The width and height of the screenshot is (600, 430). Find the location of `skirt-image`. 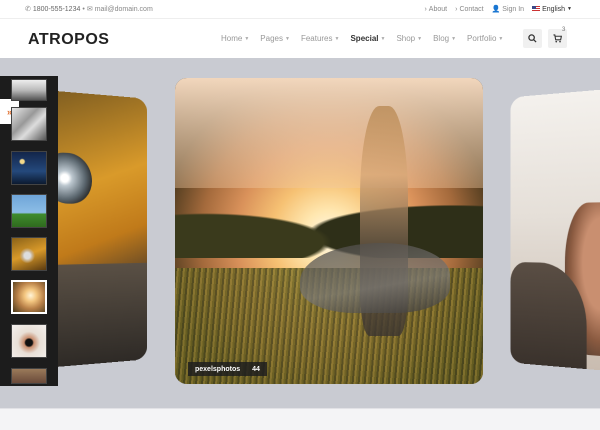

skirt-image is located at coordinates (375, 278).